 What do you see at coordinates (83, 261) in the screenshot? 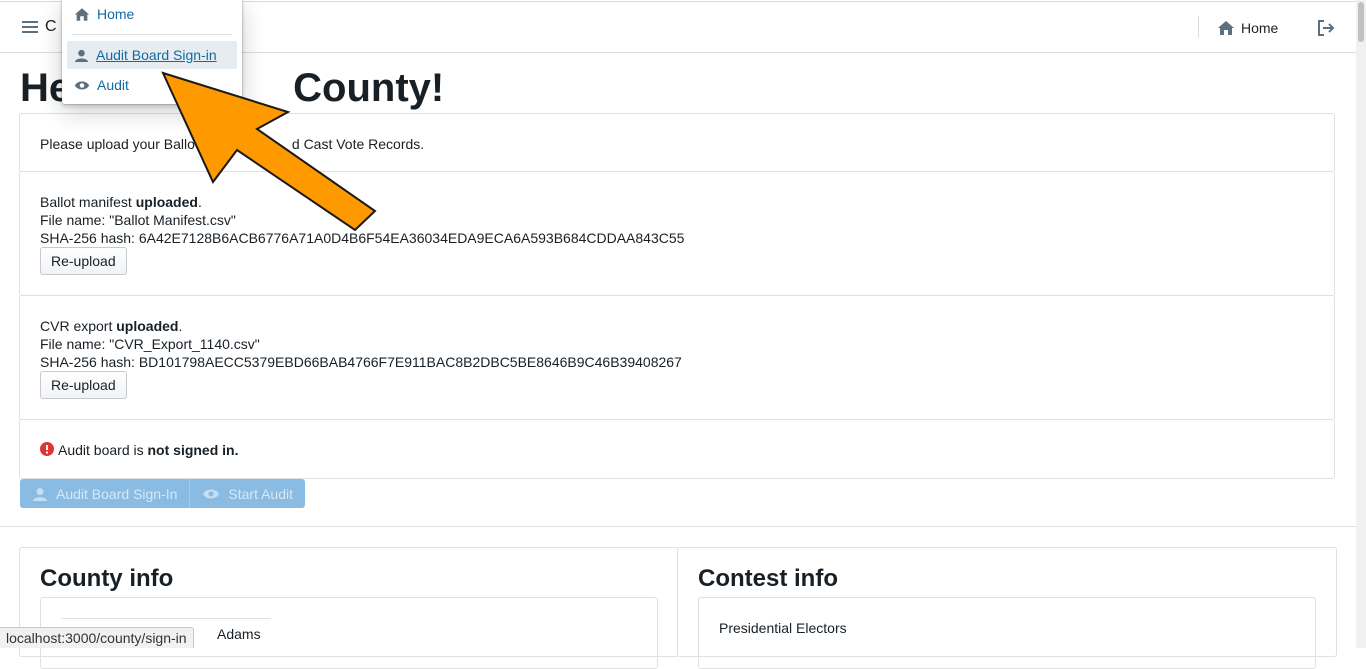
I see `ballot-manifest-reupload-button: Re-upload` at bounding box center [83, 261].